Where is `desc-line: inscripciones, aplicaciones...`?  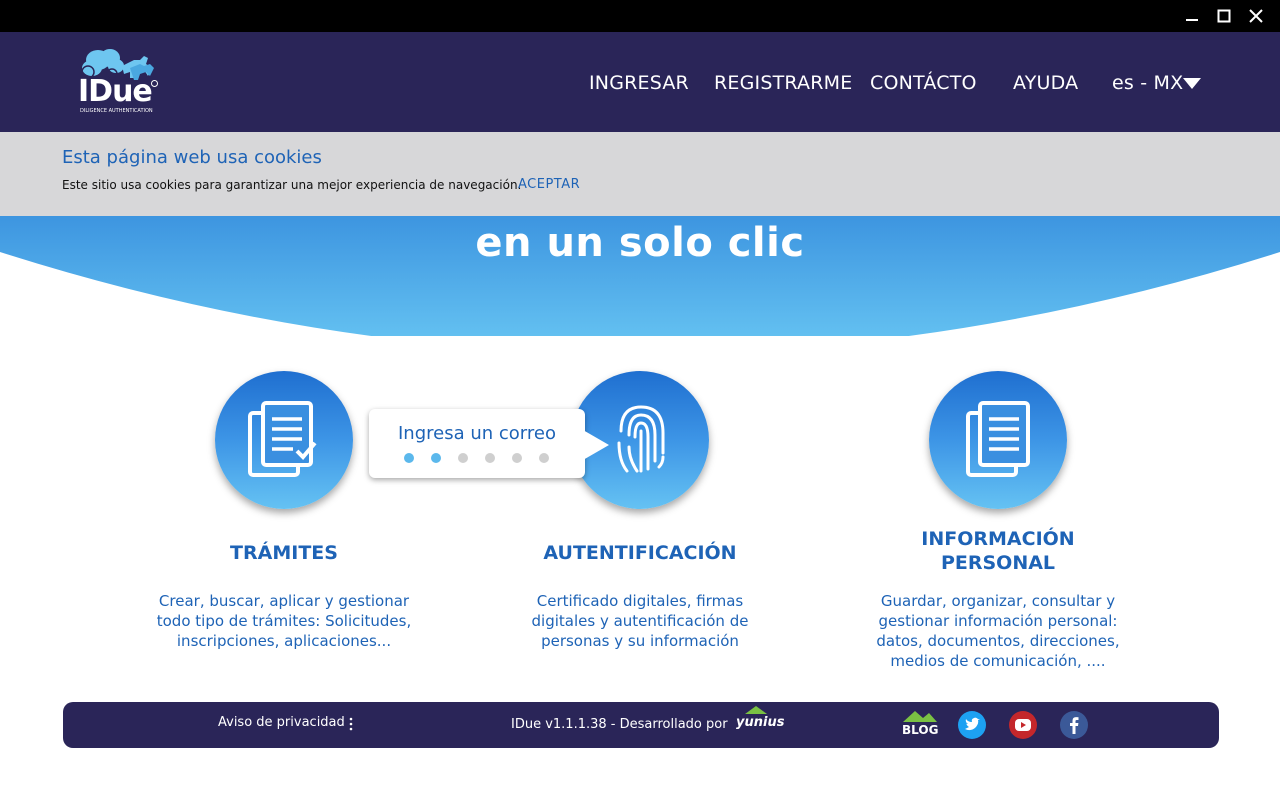
desc-line: inscripciones, aplicaciones... is located at coordinates (284, 641).